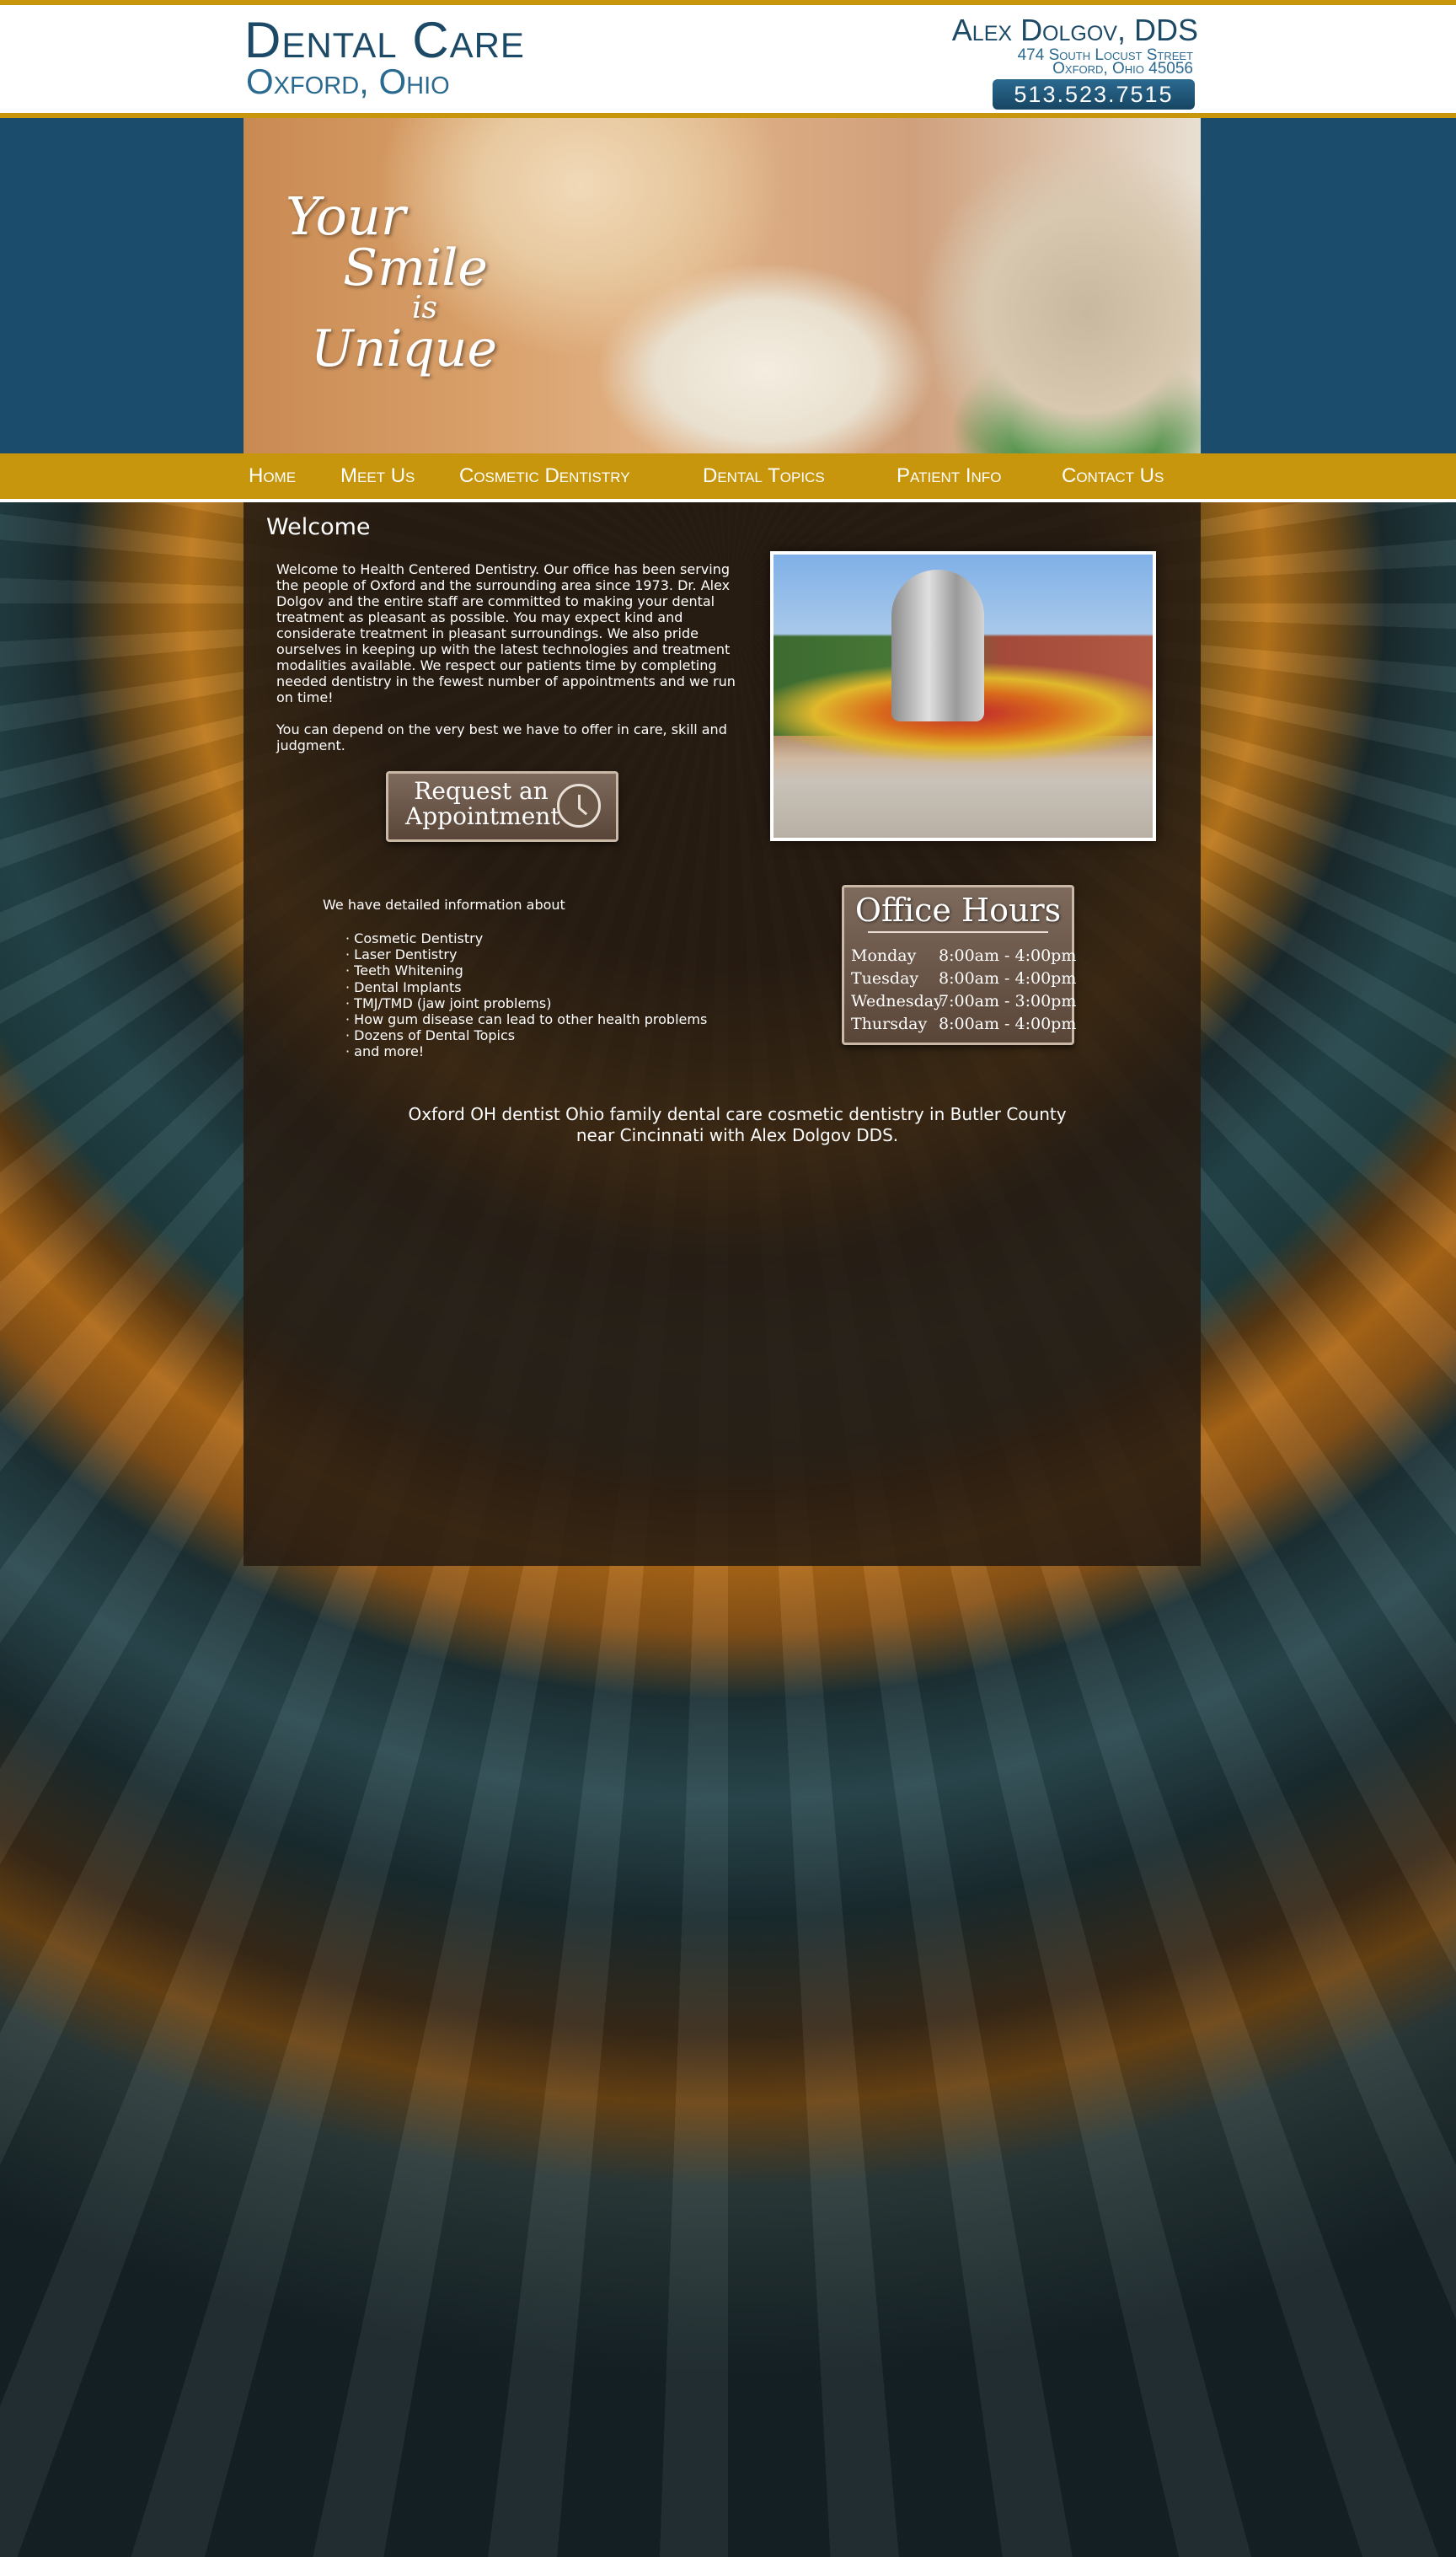 The width and height of the screenshot is (1456, 2557). I want to click on clock-icon, so click(579, 806).